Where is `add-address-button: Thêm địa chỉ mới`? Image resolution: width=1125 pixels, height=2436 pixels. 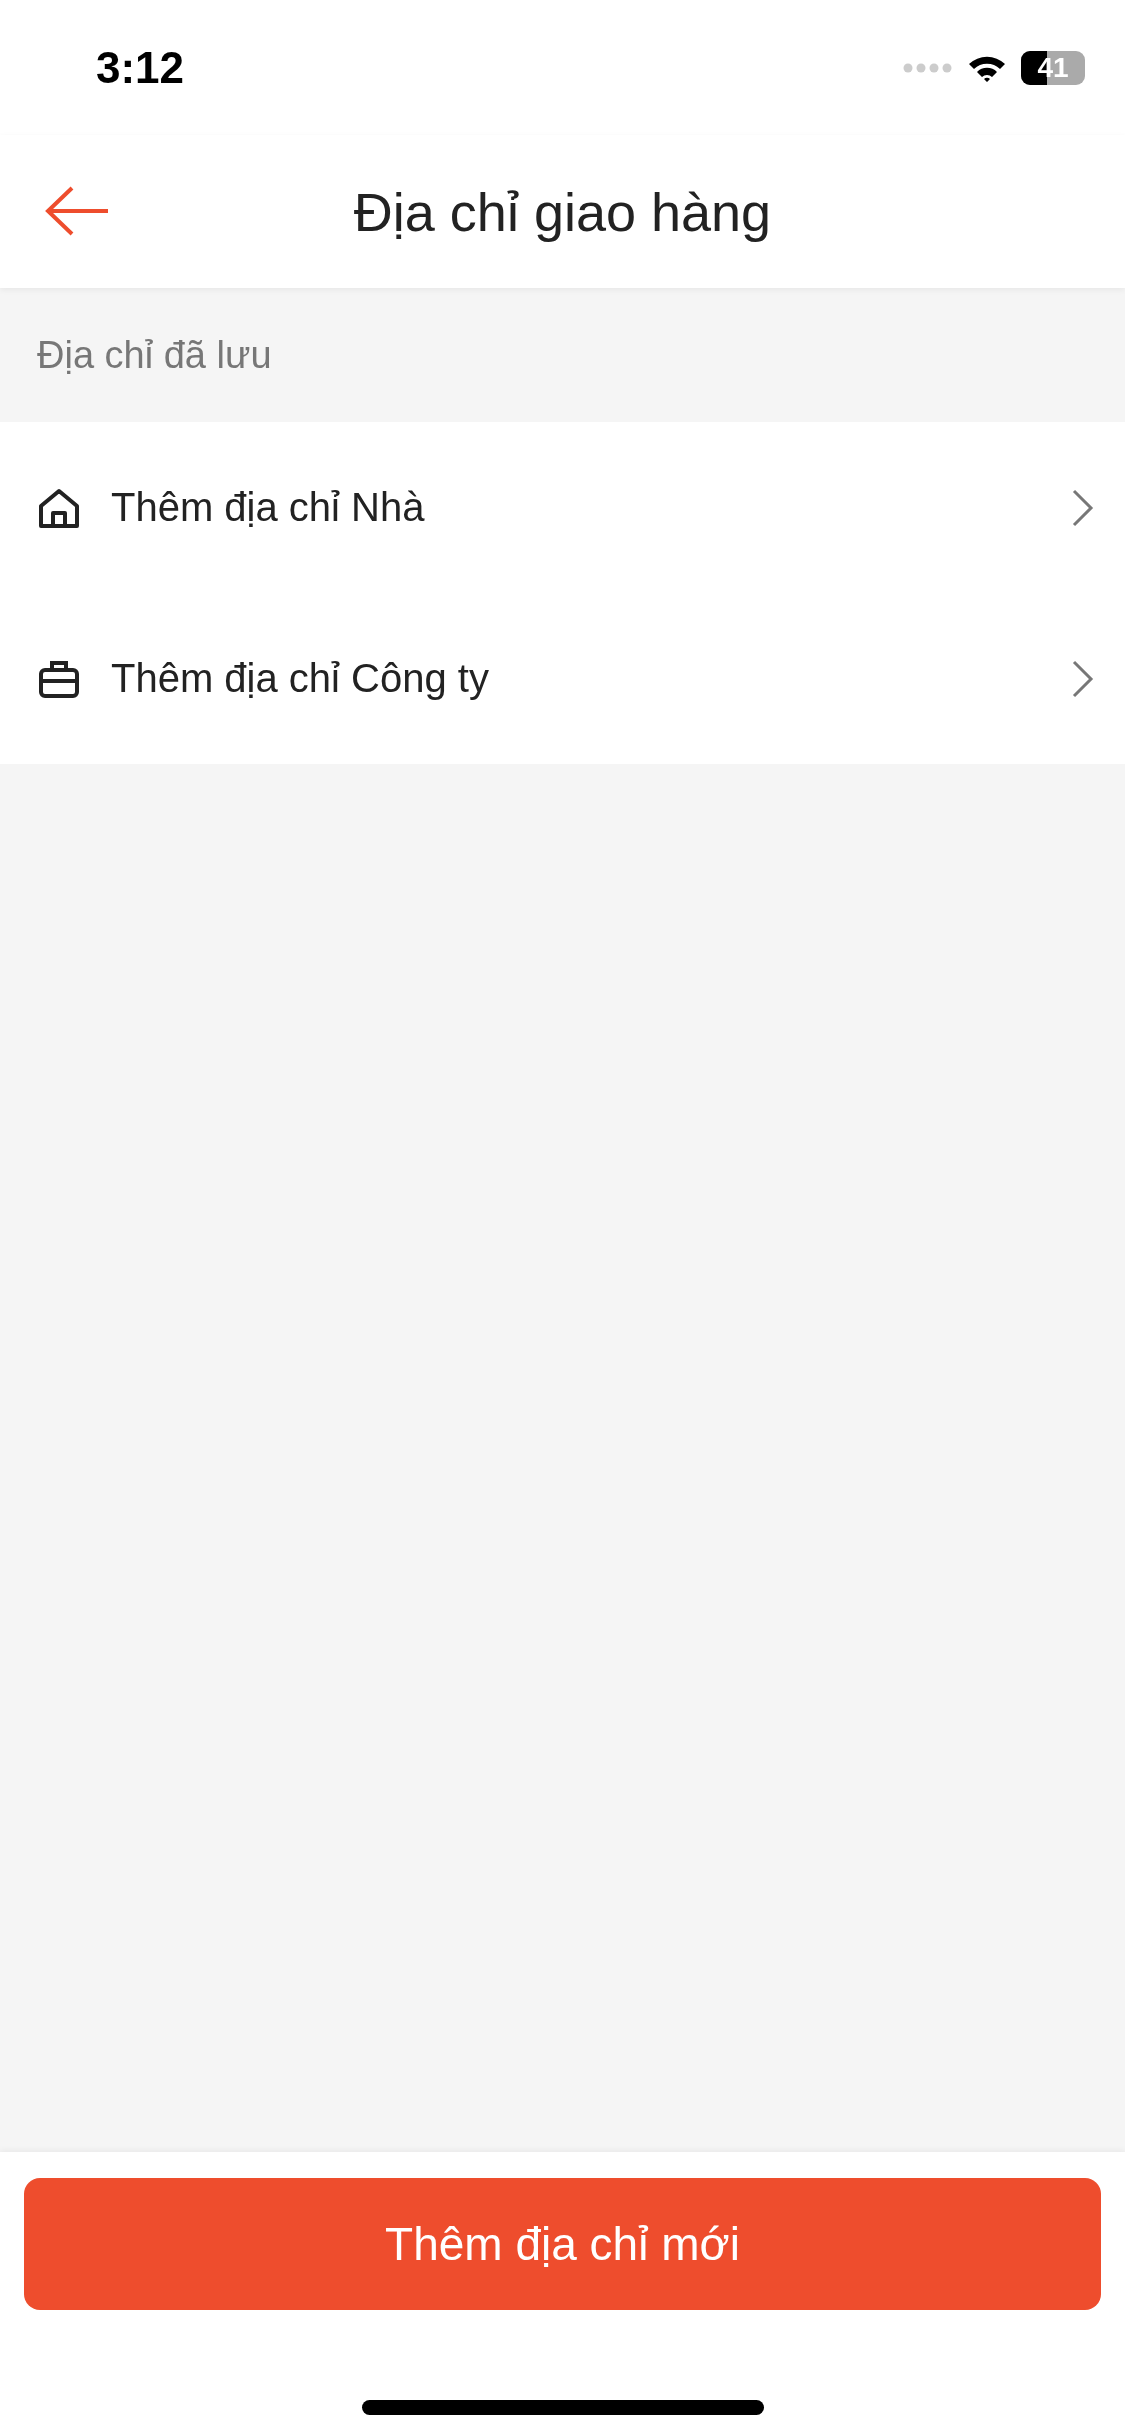
add-address-button: Thêm địa chỉ mới is located at coordinates (562, 2244).